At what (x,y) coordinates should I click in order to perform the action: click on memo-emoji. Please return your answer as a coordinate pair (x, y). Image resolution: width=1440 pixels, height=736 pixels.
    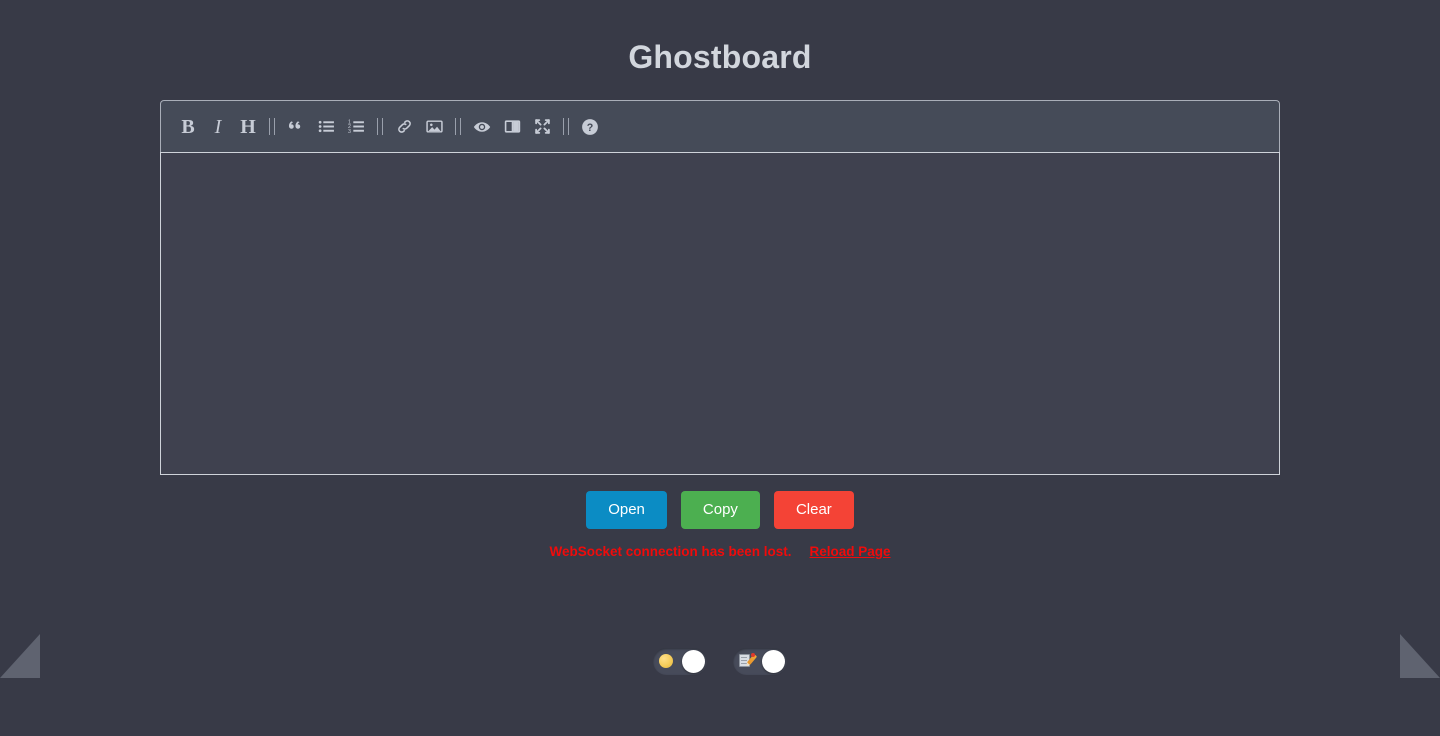
    Looking at the image, I should click on (748, 661).